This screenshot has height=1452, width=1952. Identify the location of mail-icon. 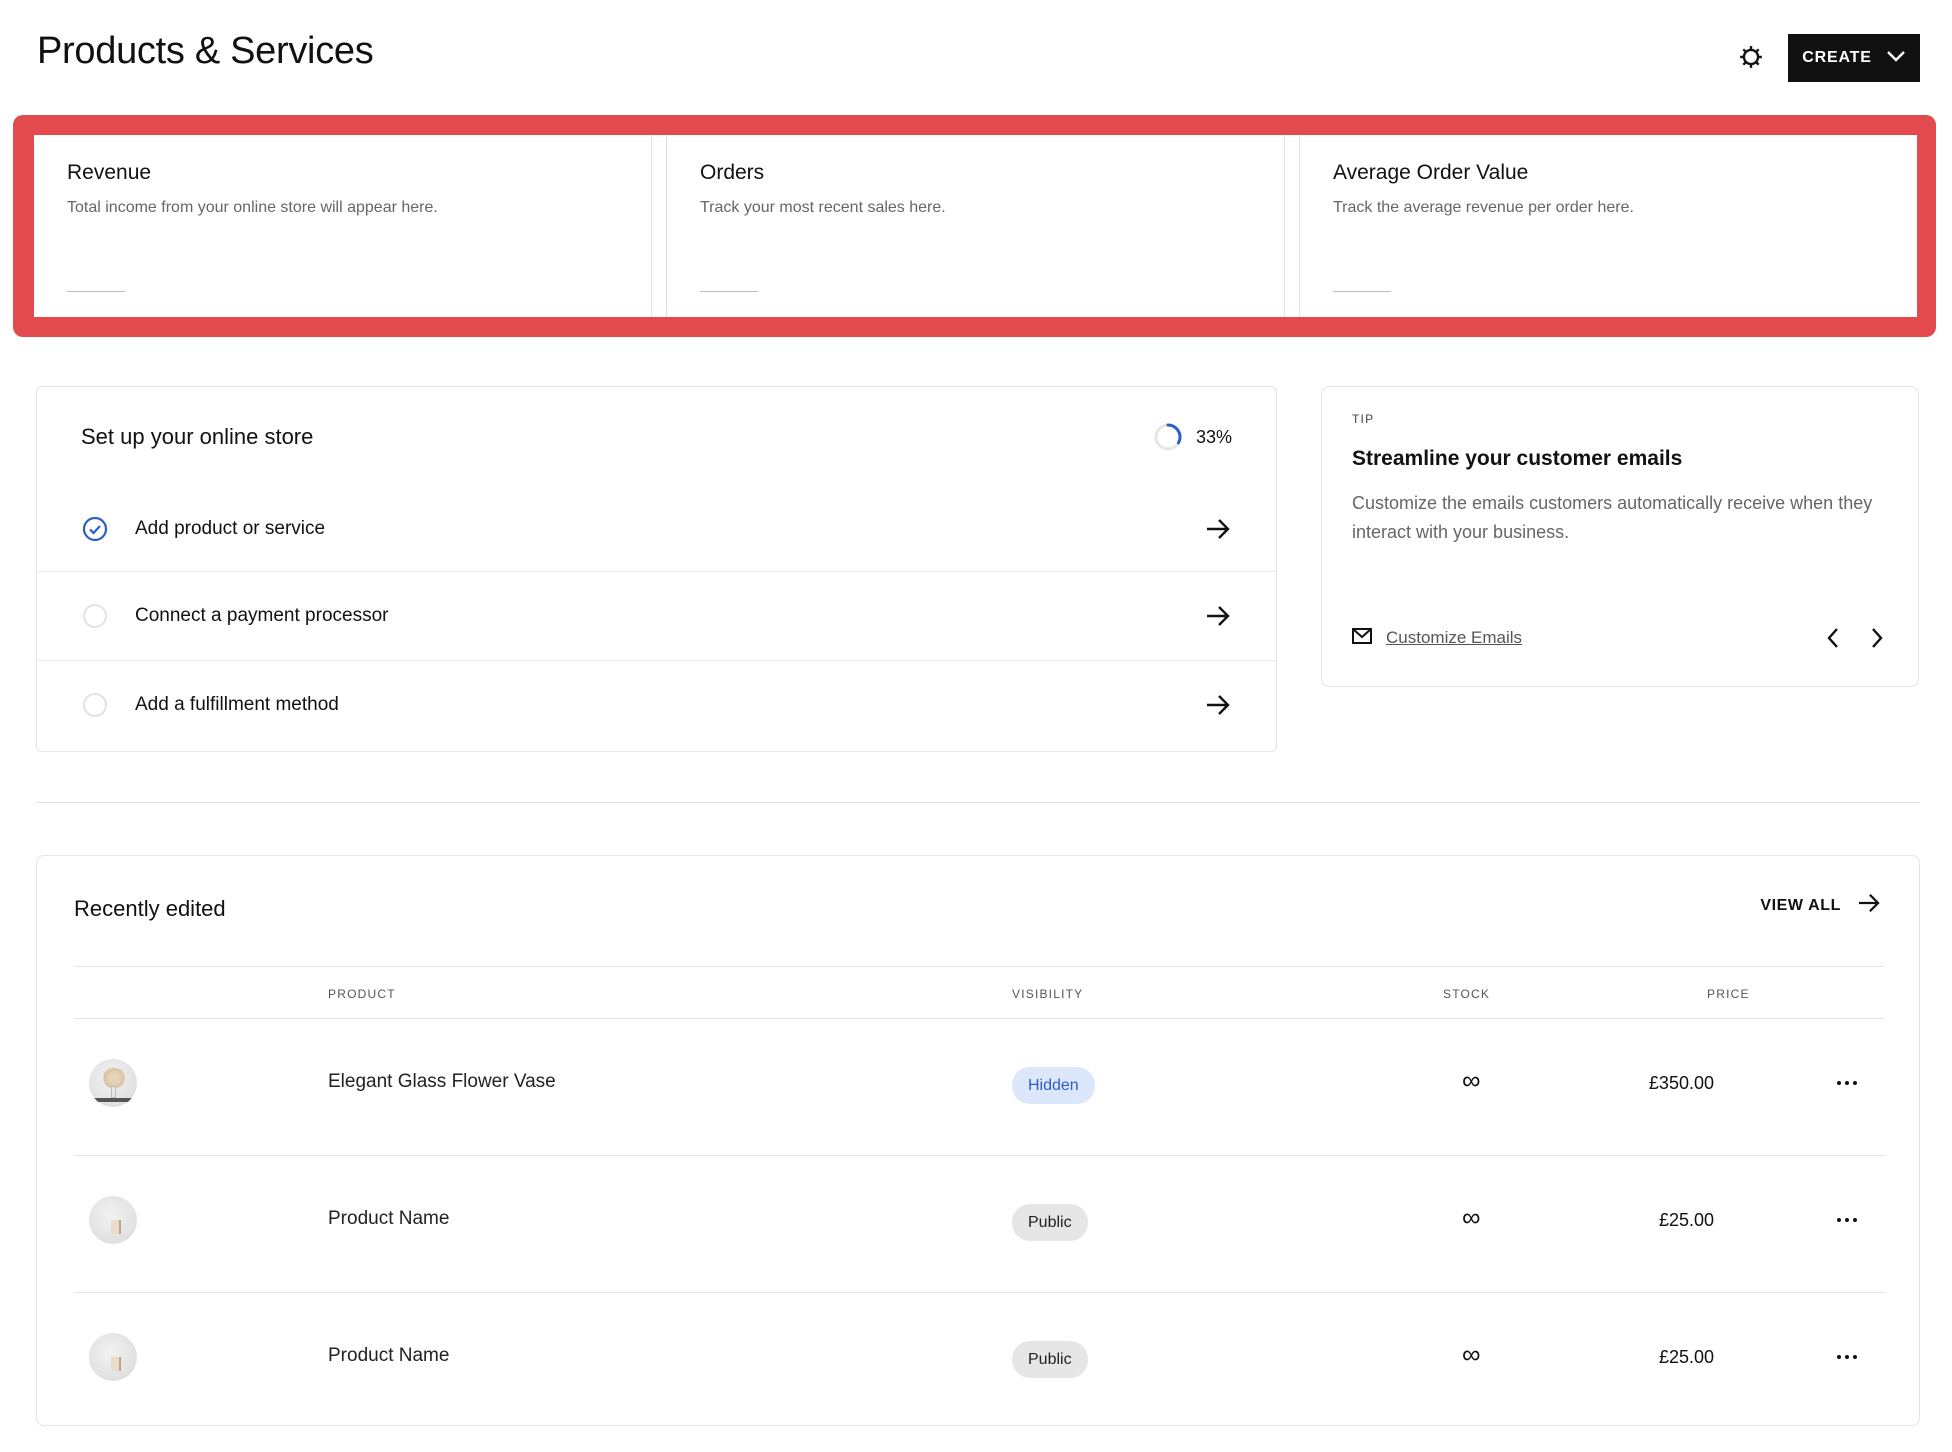
(1362, 638).